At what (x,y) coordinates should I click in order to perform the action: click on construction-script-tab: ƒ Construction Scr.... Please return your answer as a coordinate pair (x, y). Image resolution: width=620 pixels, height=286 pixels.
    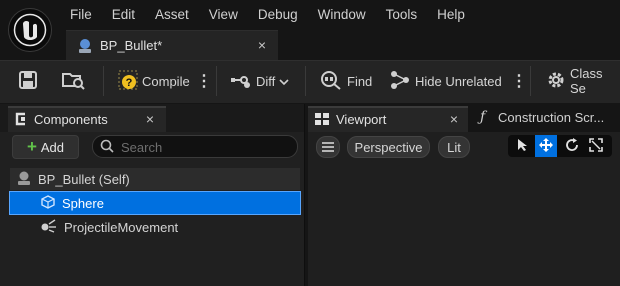
    Looking at the image, I should click on (545, 118).